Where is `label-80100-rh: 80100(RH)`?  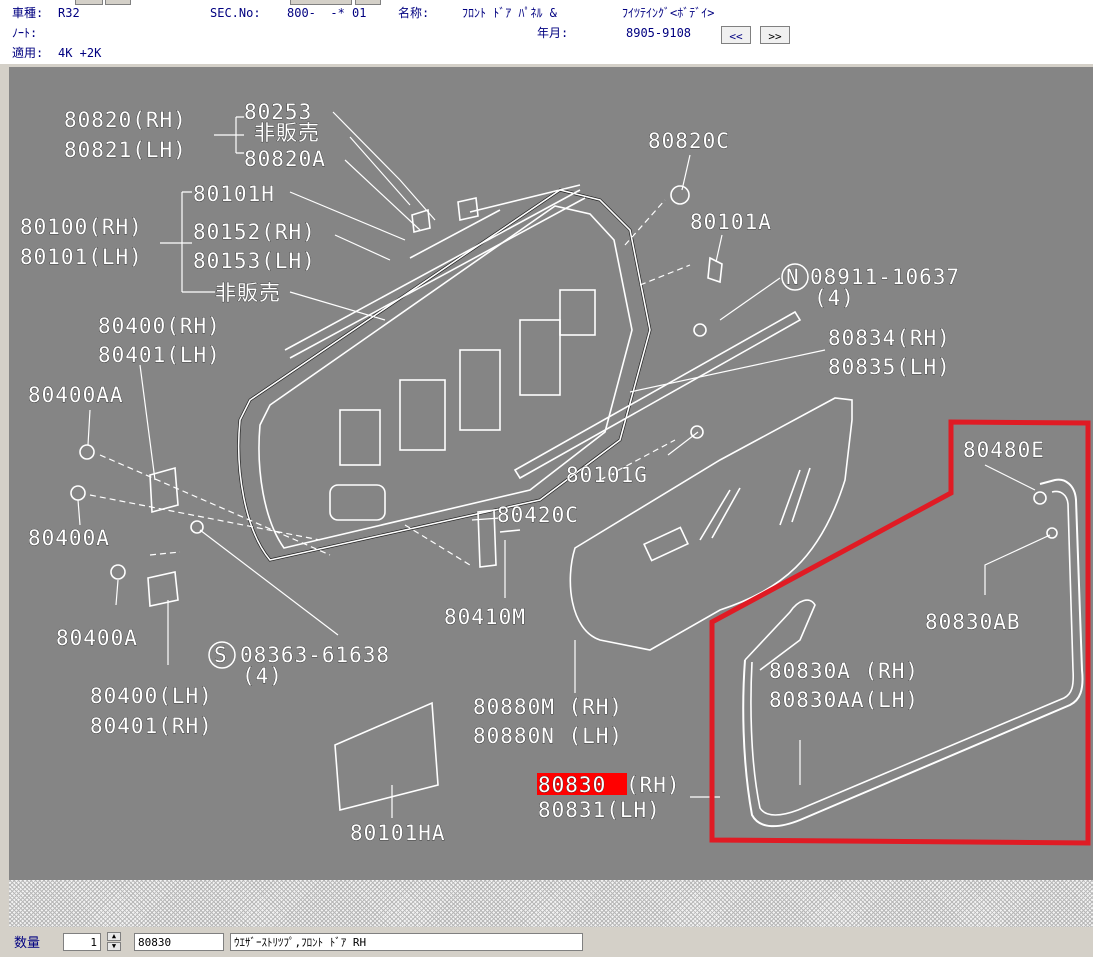 label-80100-rh: 80100(RH) is located at coordinates (81, 227).